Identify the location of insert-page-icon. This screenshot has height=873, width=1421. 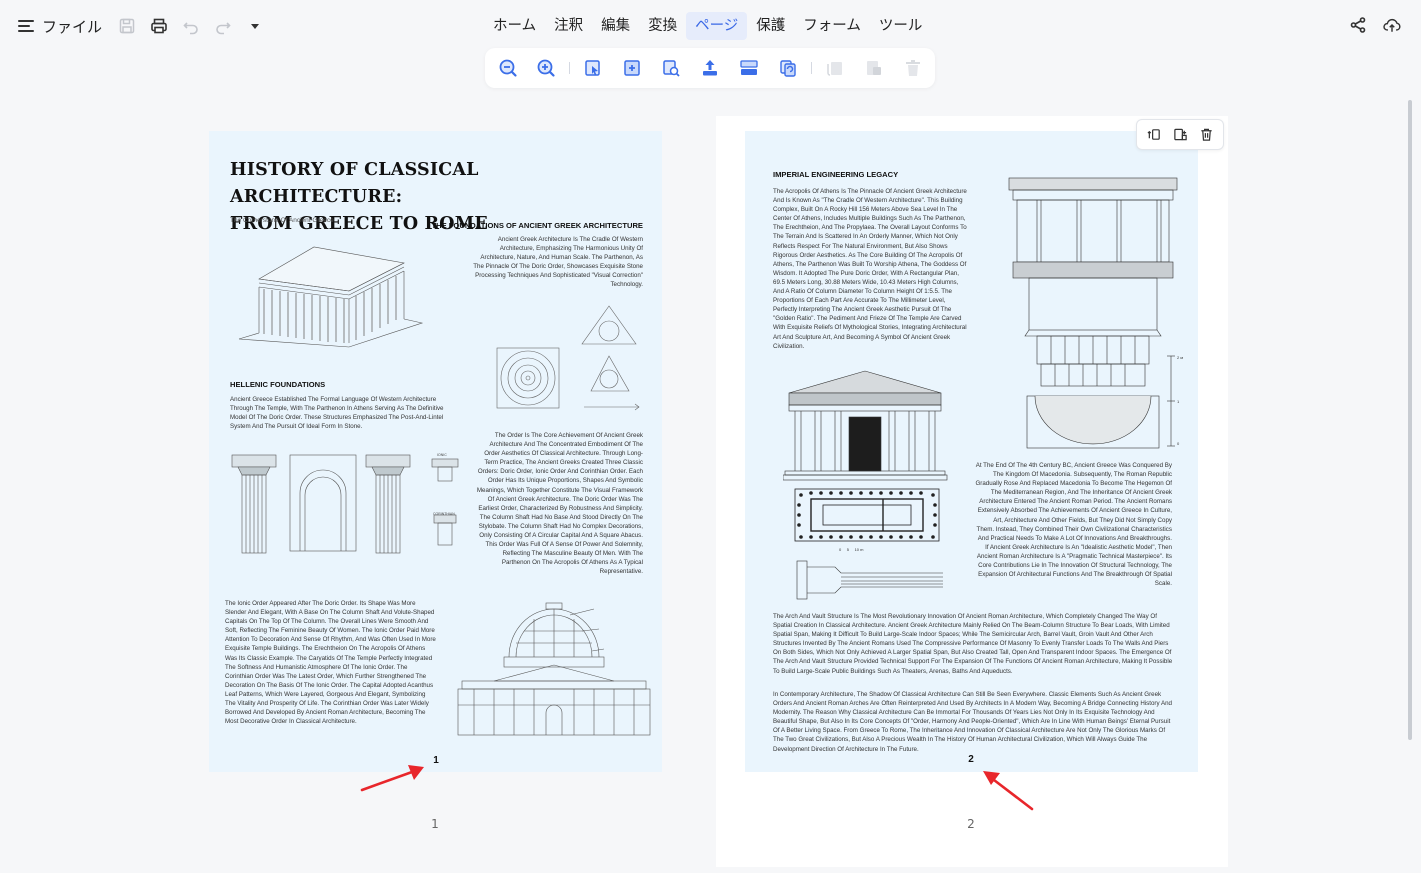
(632, 68).